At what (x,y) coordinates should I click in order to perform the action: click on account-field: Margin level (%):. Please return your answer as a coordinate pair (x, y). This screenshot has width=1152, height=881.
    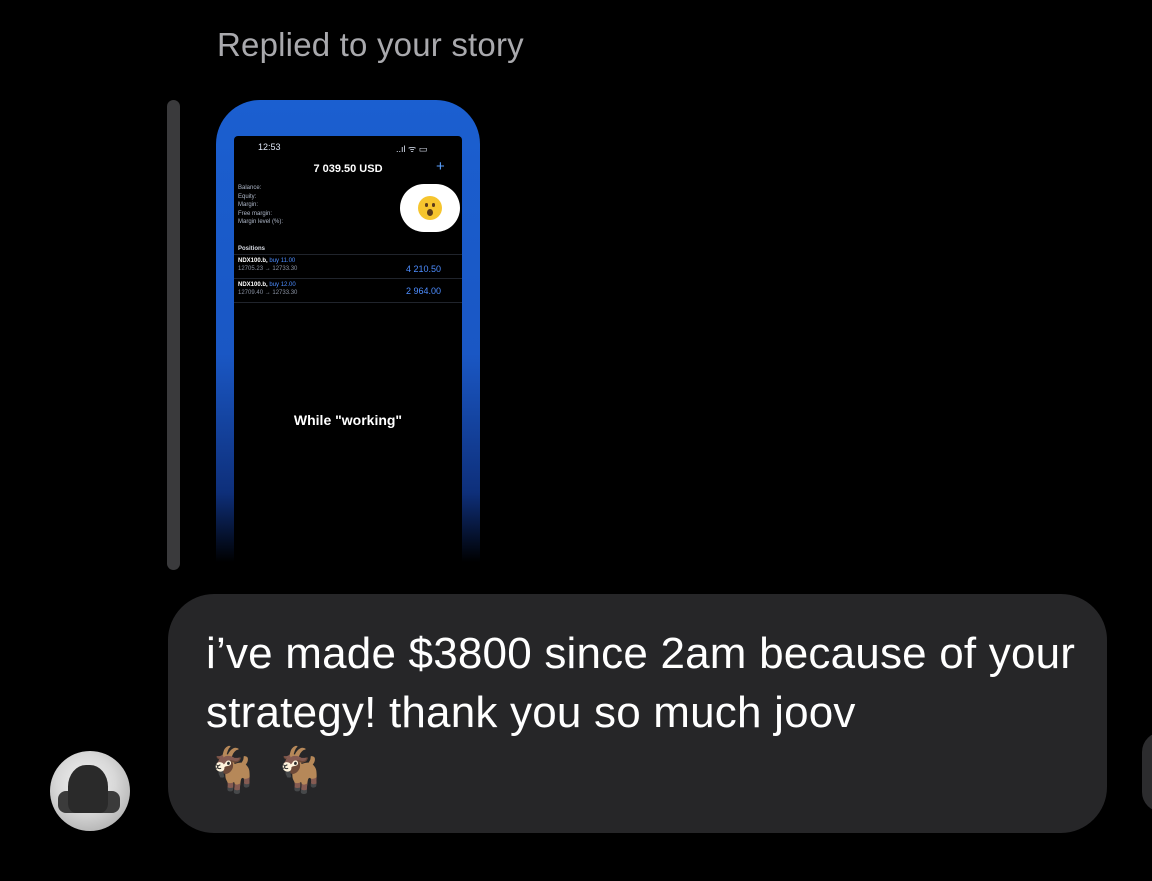
    Looking at the image, I should click on (261, 222).